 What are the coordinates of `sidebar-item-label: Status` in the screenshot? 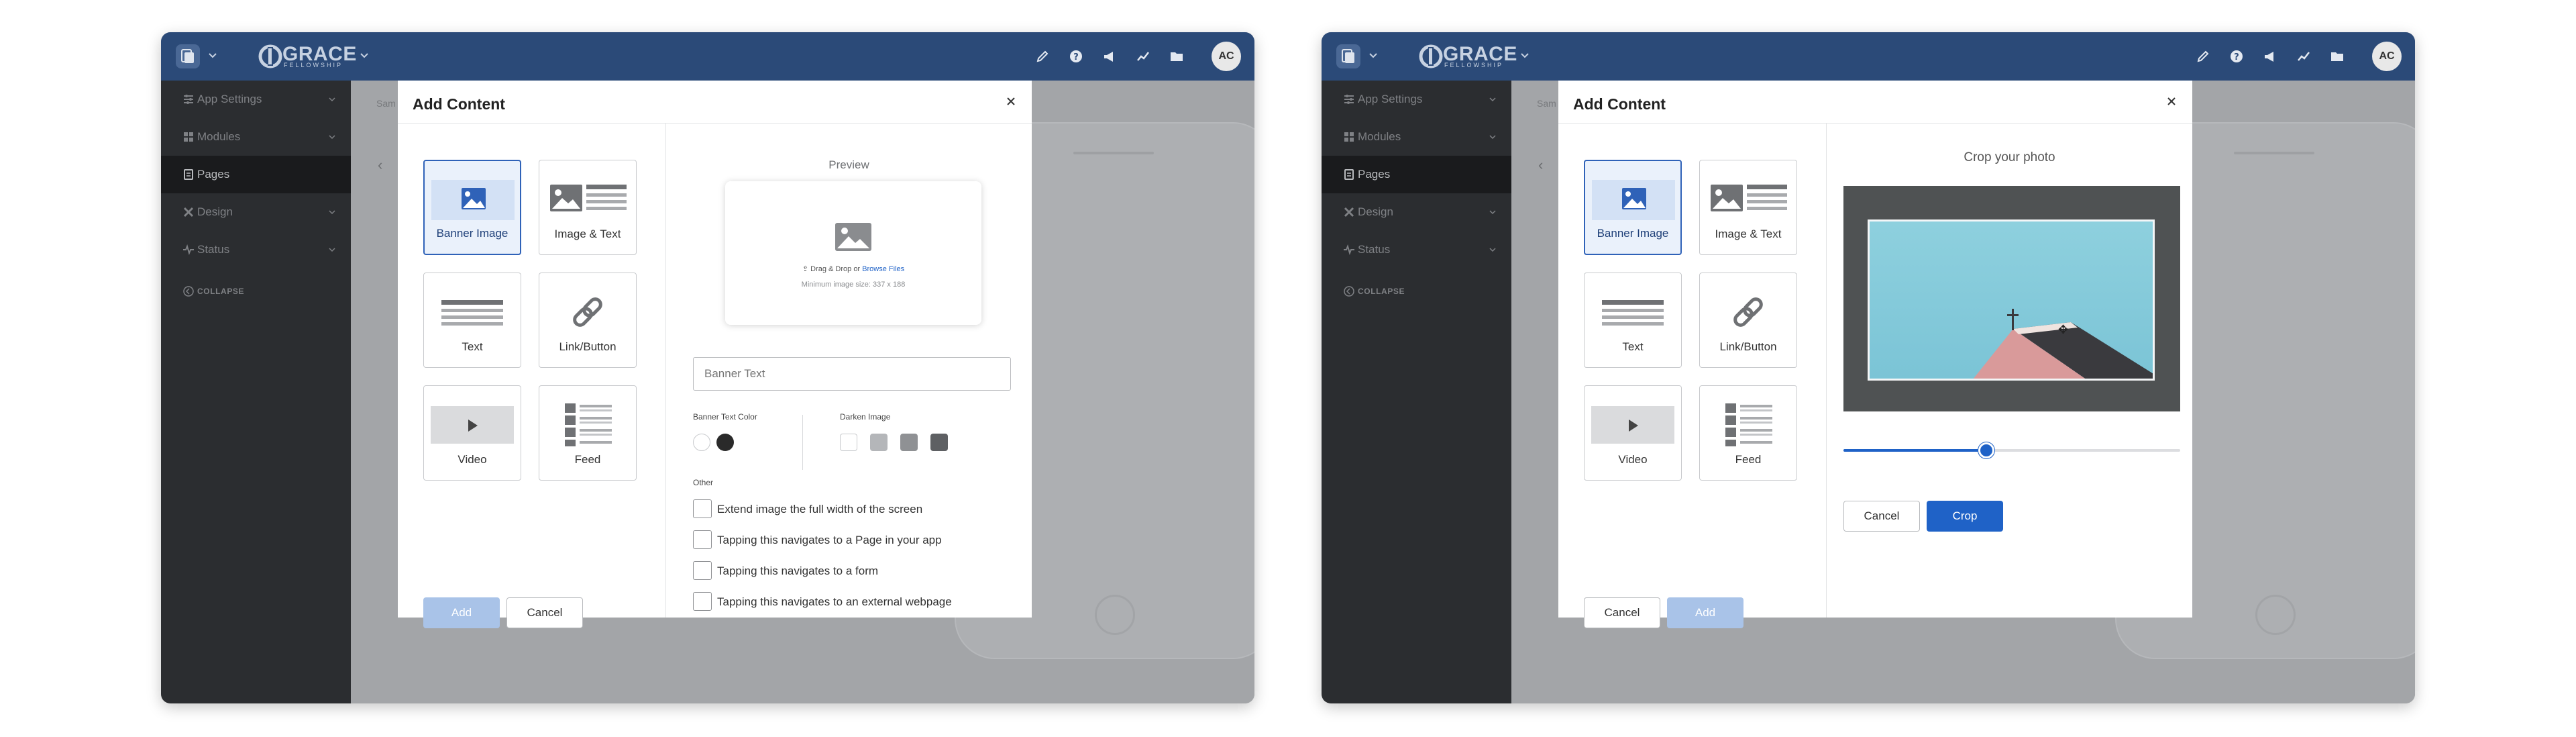 It's located at (213, 250).